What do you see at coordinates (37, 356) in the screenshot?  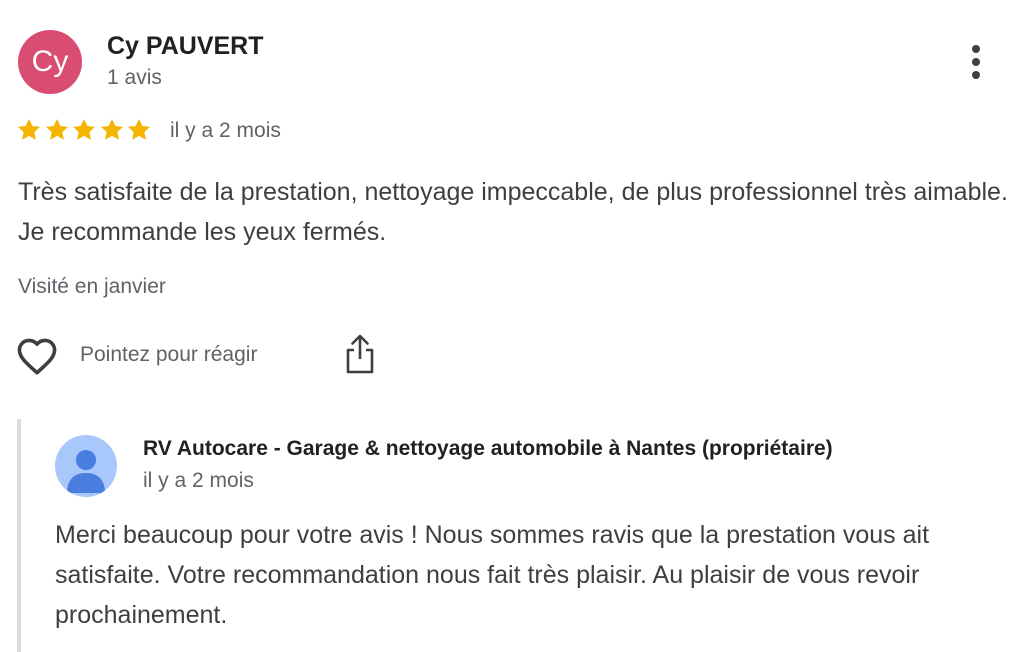 I see `heart-outline-icon` at bounding box center [37, 356].